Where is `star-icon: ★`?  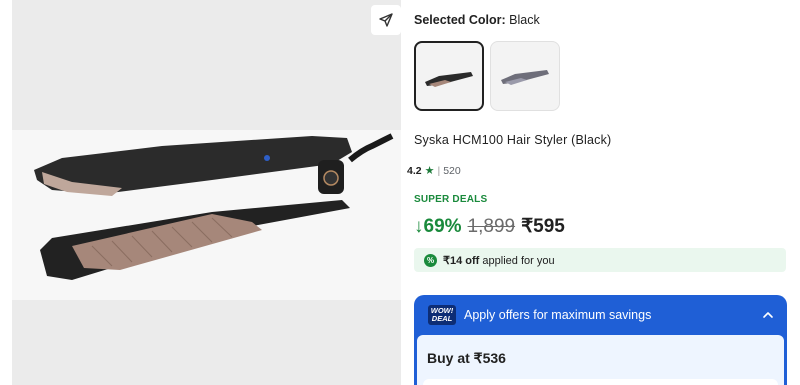 star-icon: ★ is located at coordinates (429, 171).